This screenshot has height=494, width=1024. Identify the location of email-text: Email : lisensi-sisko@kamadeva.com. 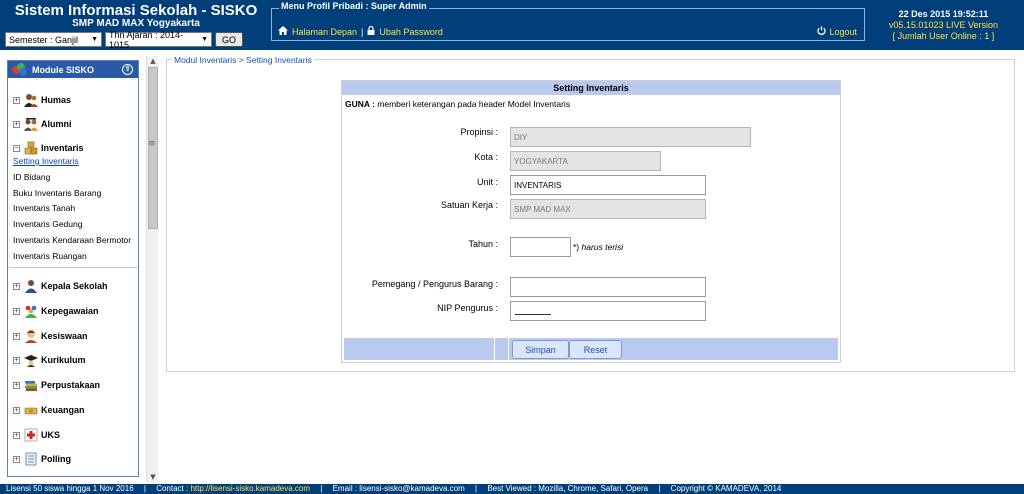
(398, 488).